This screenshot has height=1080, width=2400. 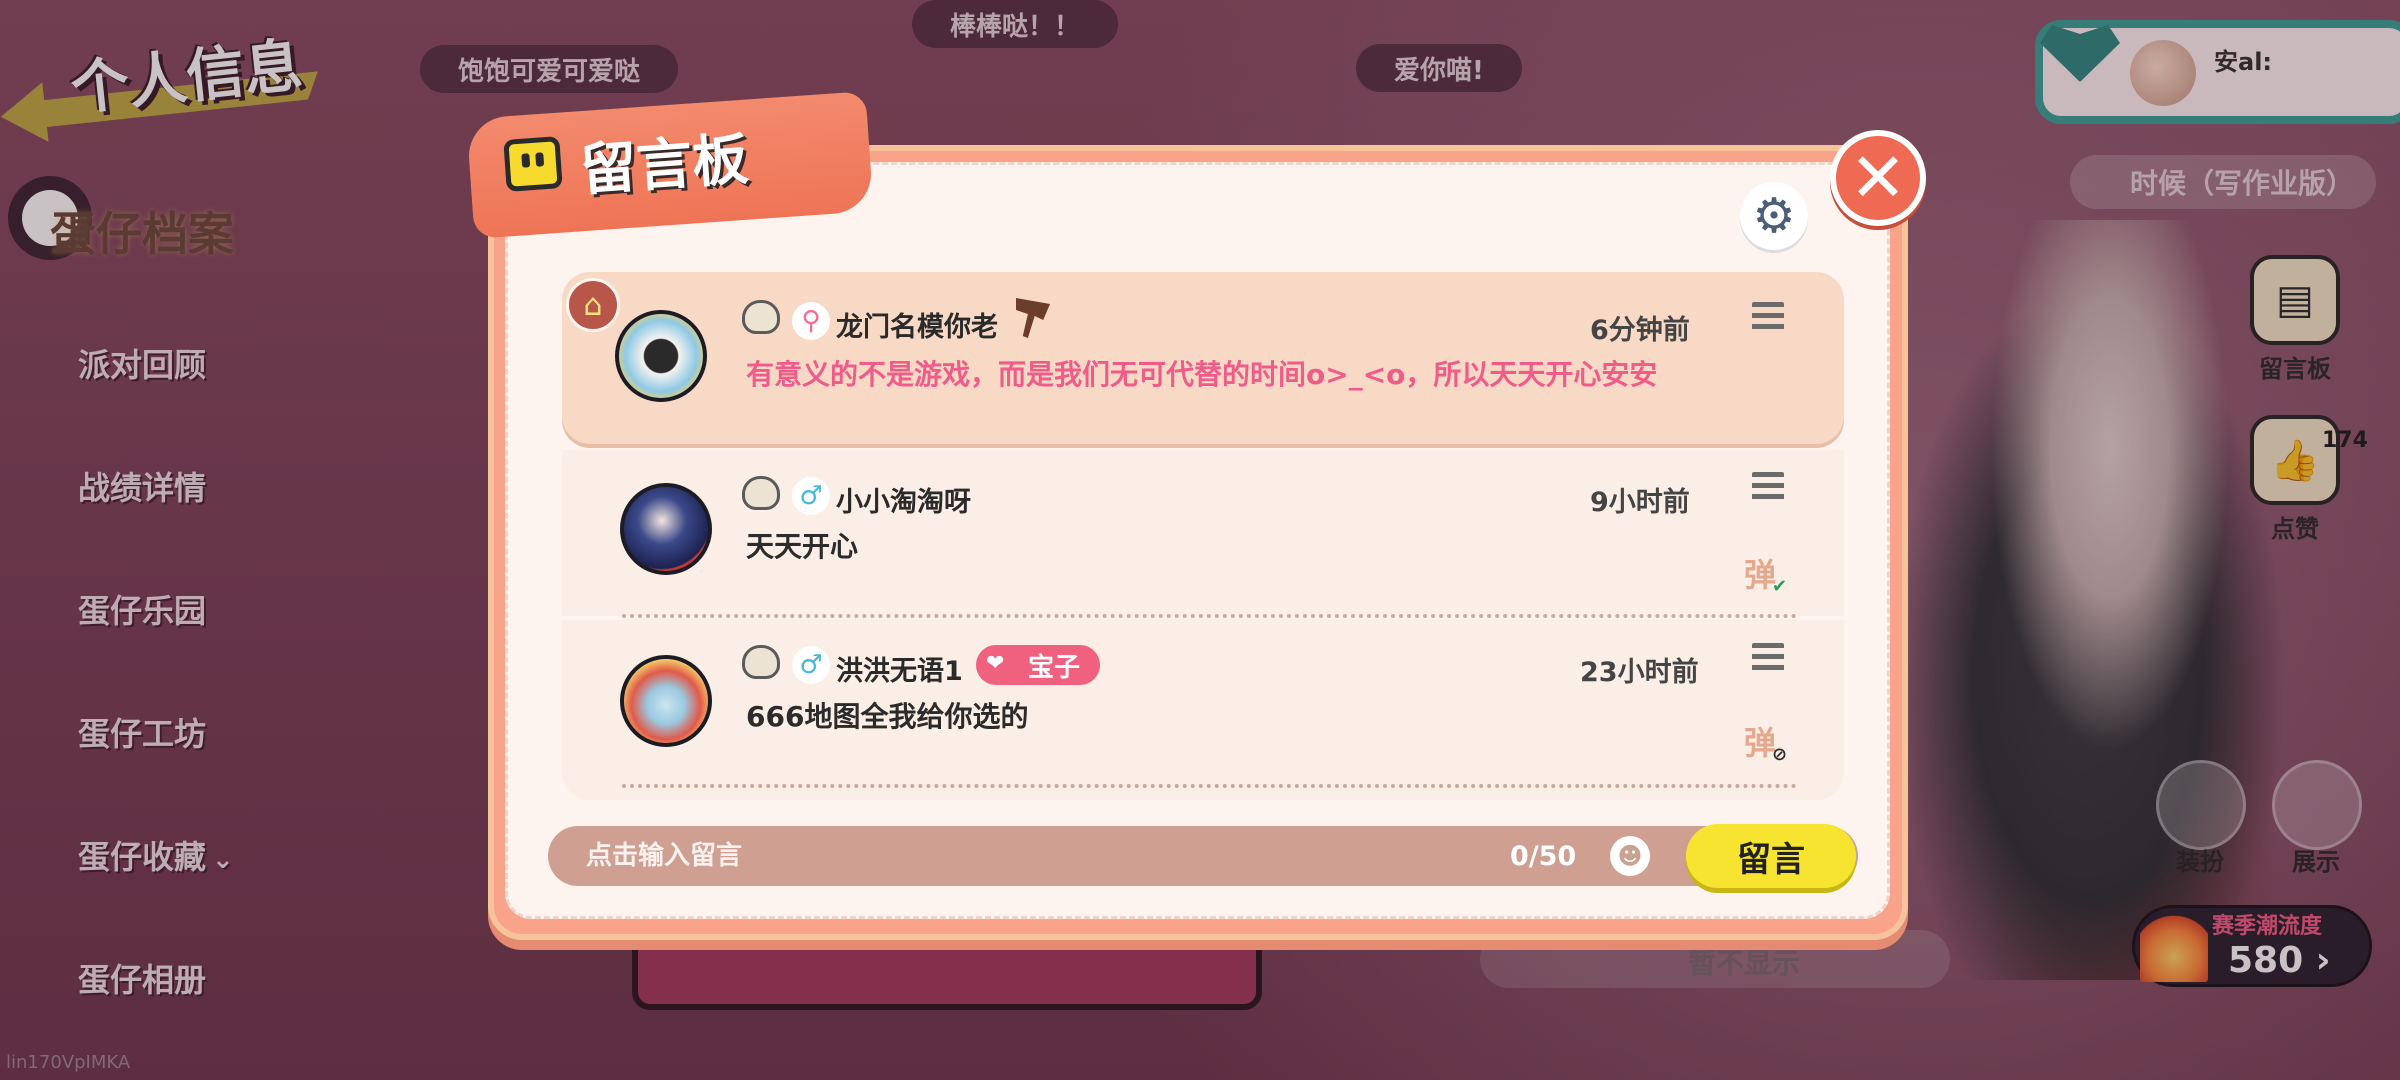 What do you see at coordinates (1780, 586) in the screenshot?
I see `check-icon: ✔` at bounding box center [1780, 586].